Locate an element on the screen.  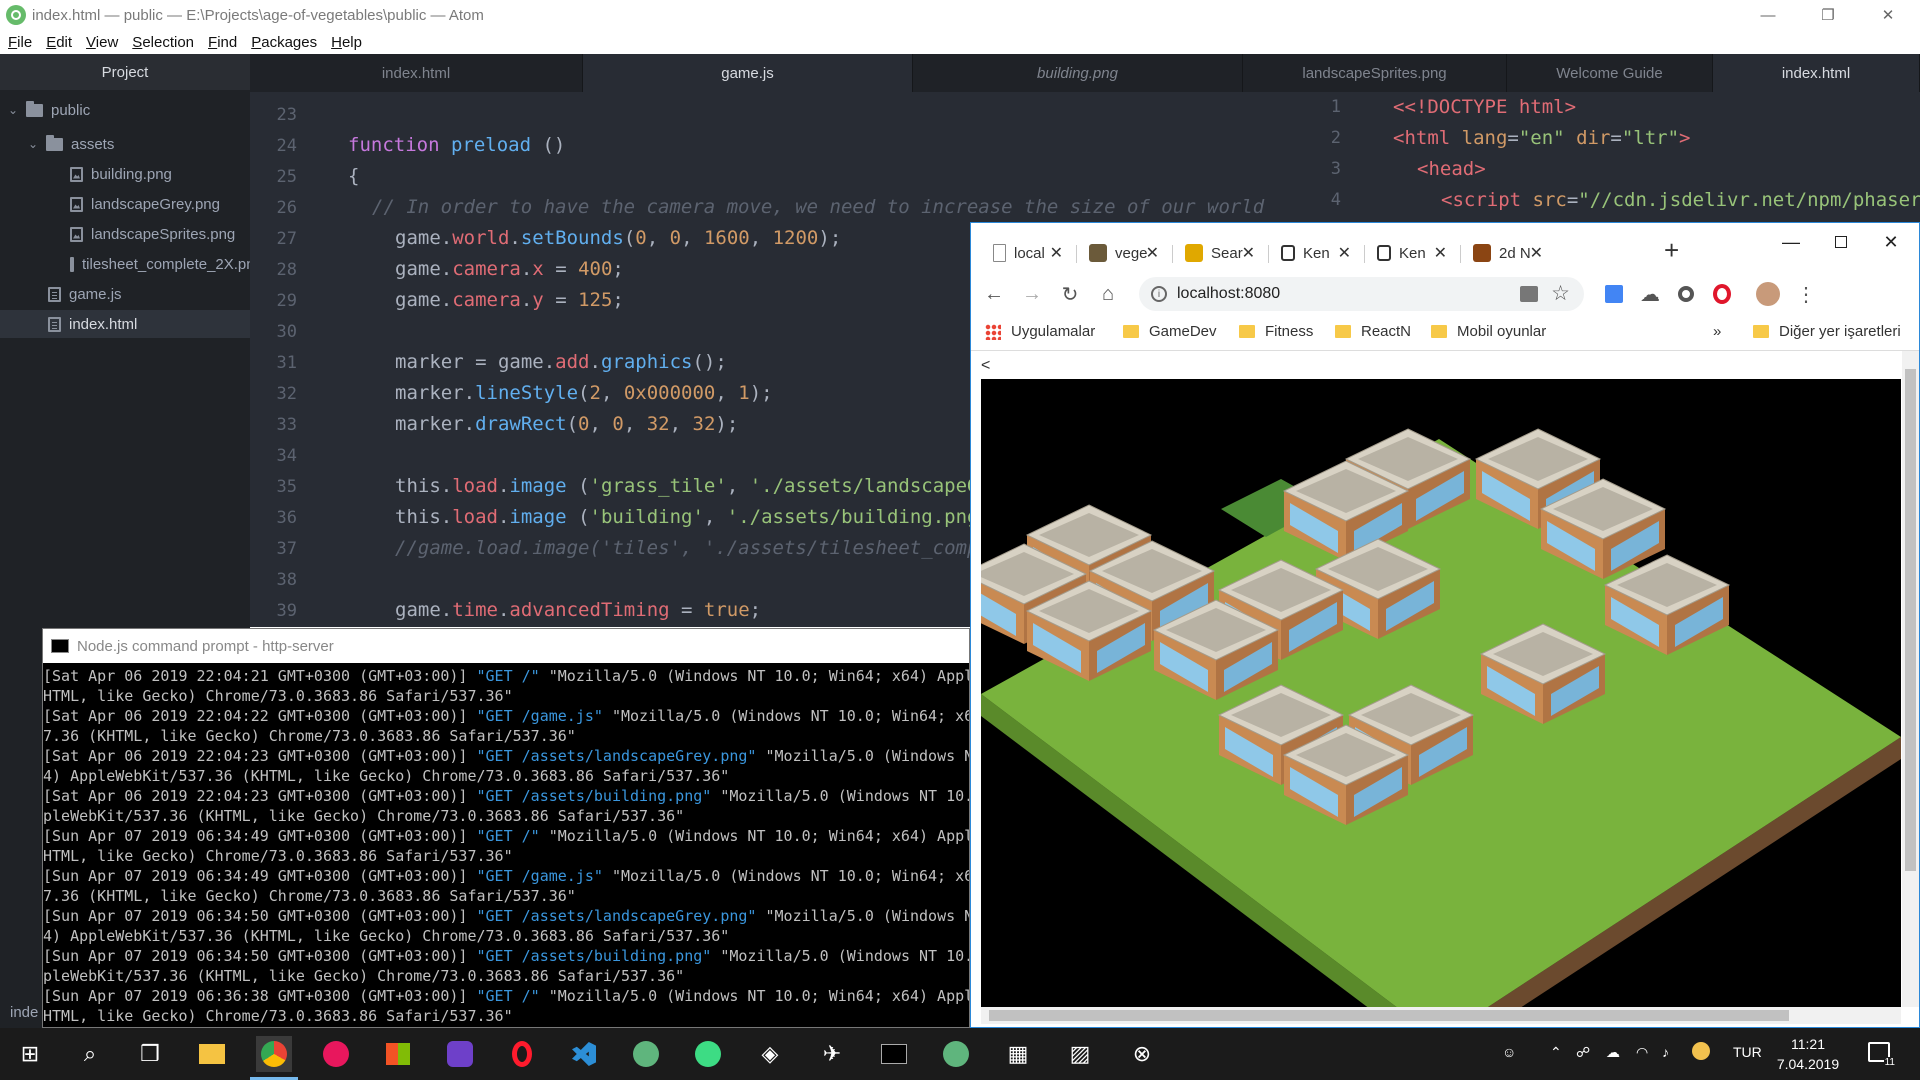
chrome-tab-kenney-2: Ken ✕ is located at coordinates (1410, 253).